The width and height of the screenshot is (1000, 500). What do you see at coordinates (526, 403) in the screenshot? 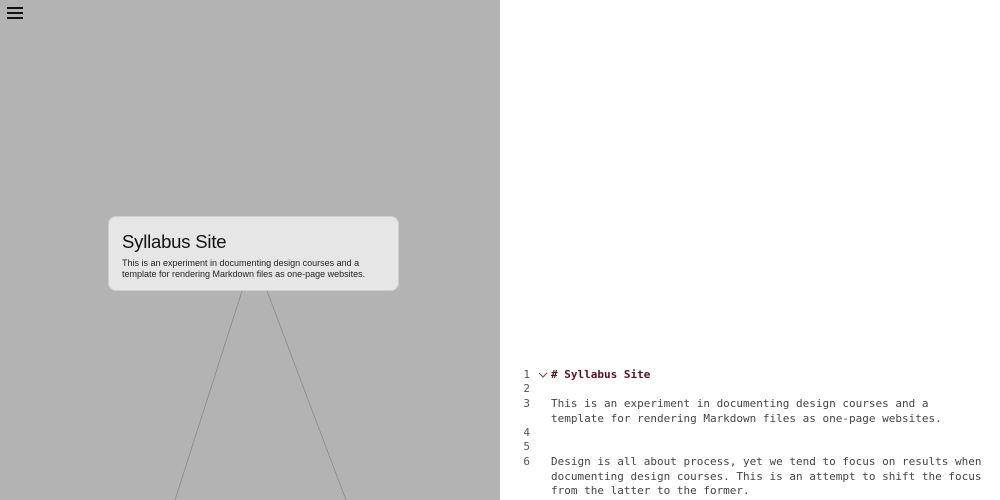
I see `line-number: 3` at bounding box center [526, 403].